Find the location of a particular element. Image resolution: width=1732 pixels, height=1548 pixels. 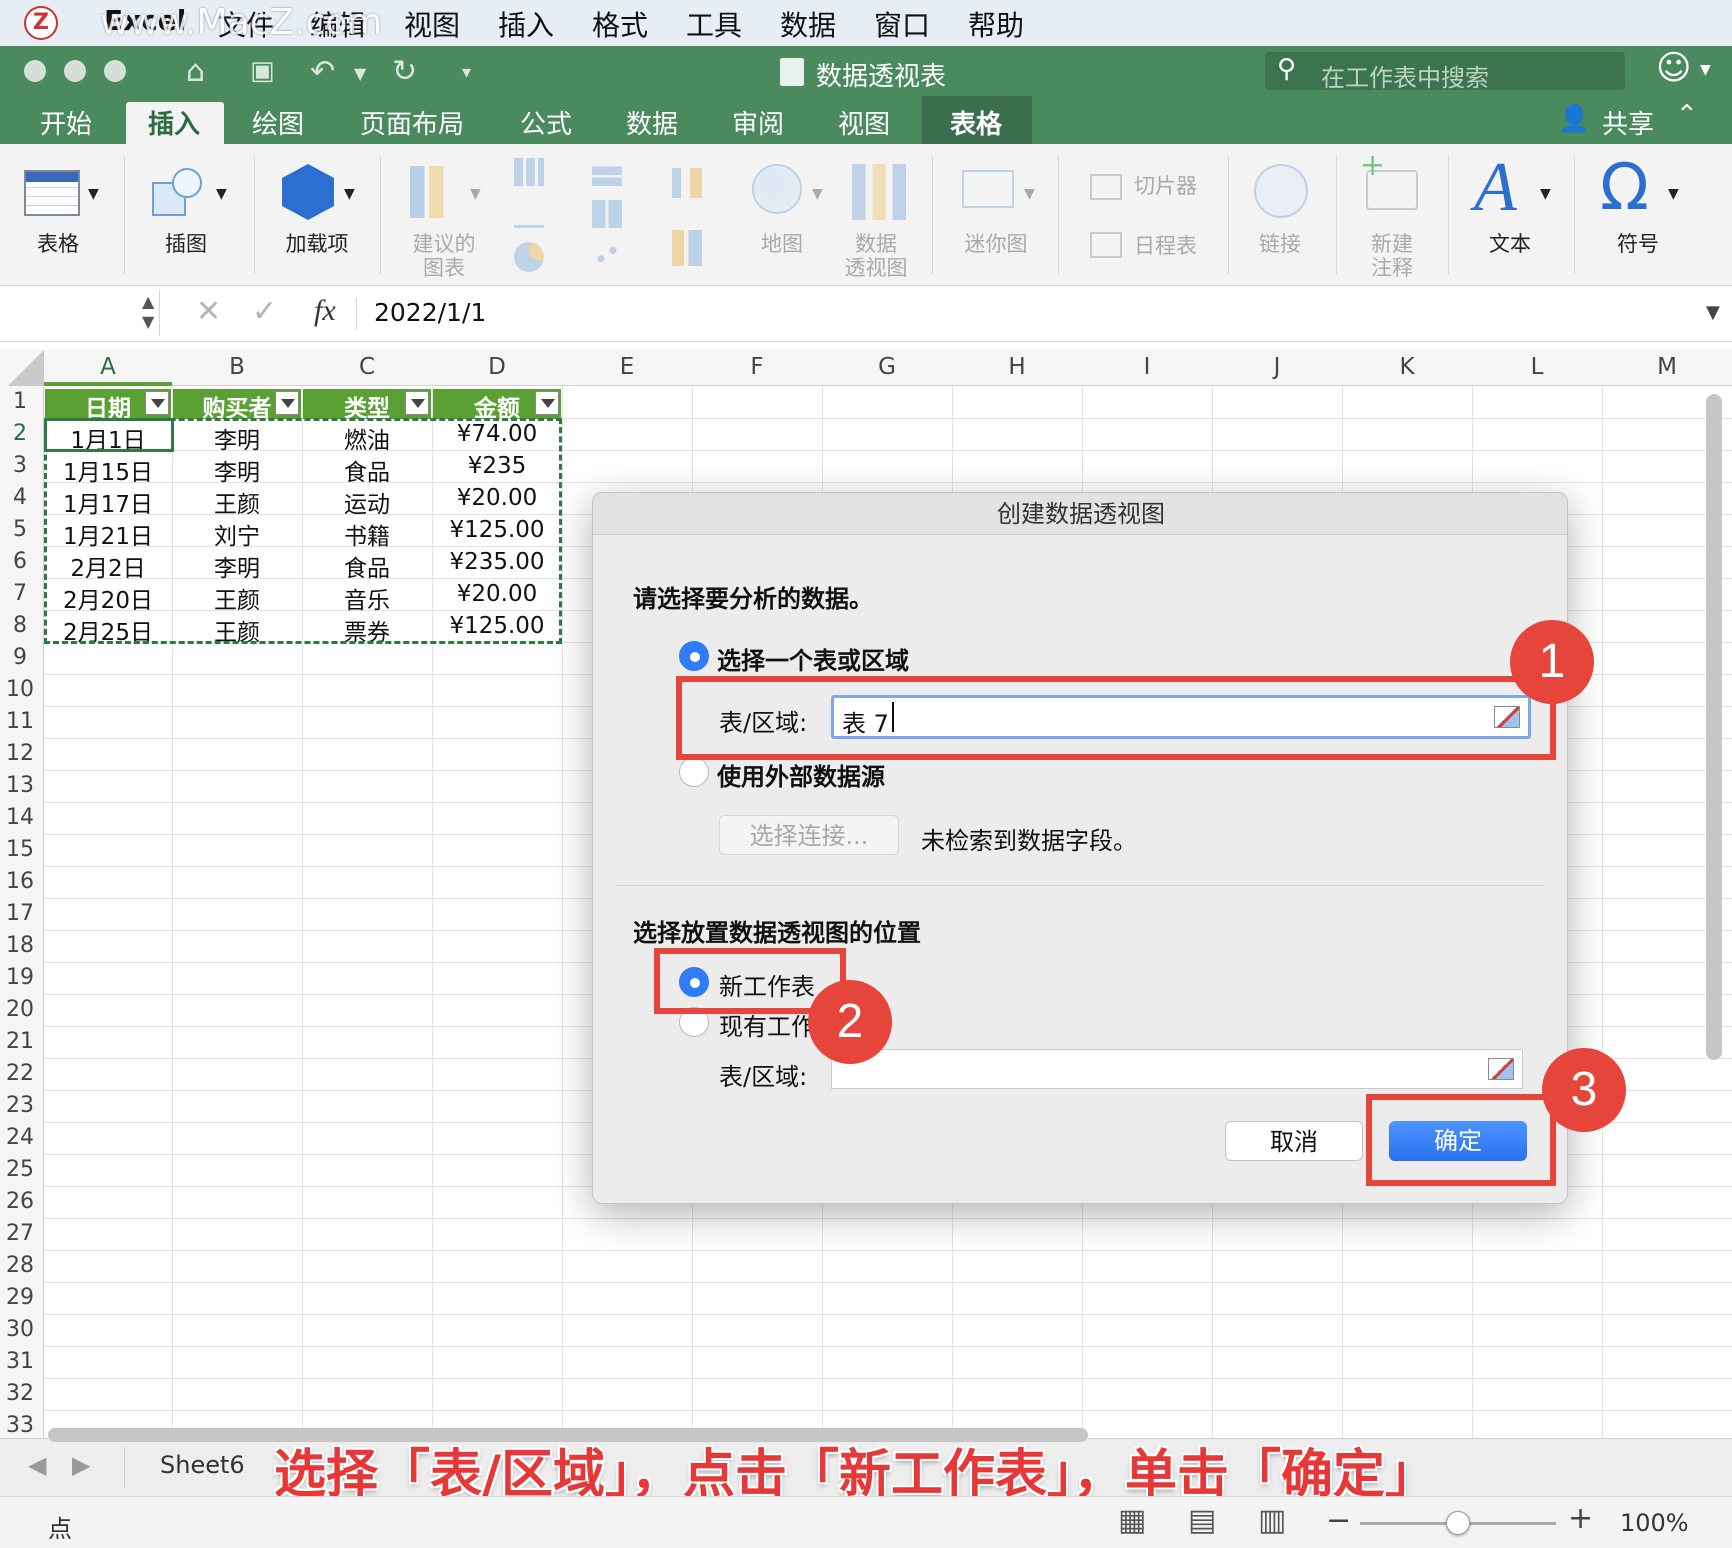

row-header-28: 28 is located at coordinates (20, 1265).